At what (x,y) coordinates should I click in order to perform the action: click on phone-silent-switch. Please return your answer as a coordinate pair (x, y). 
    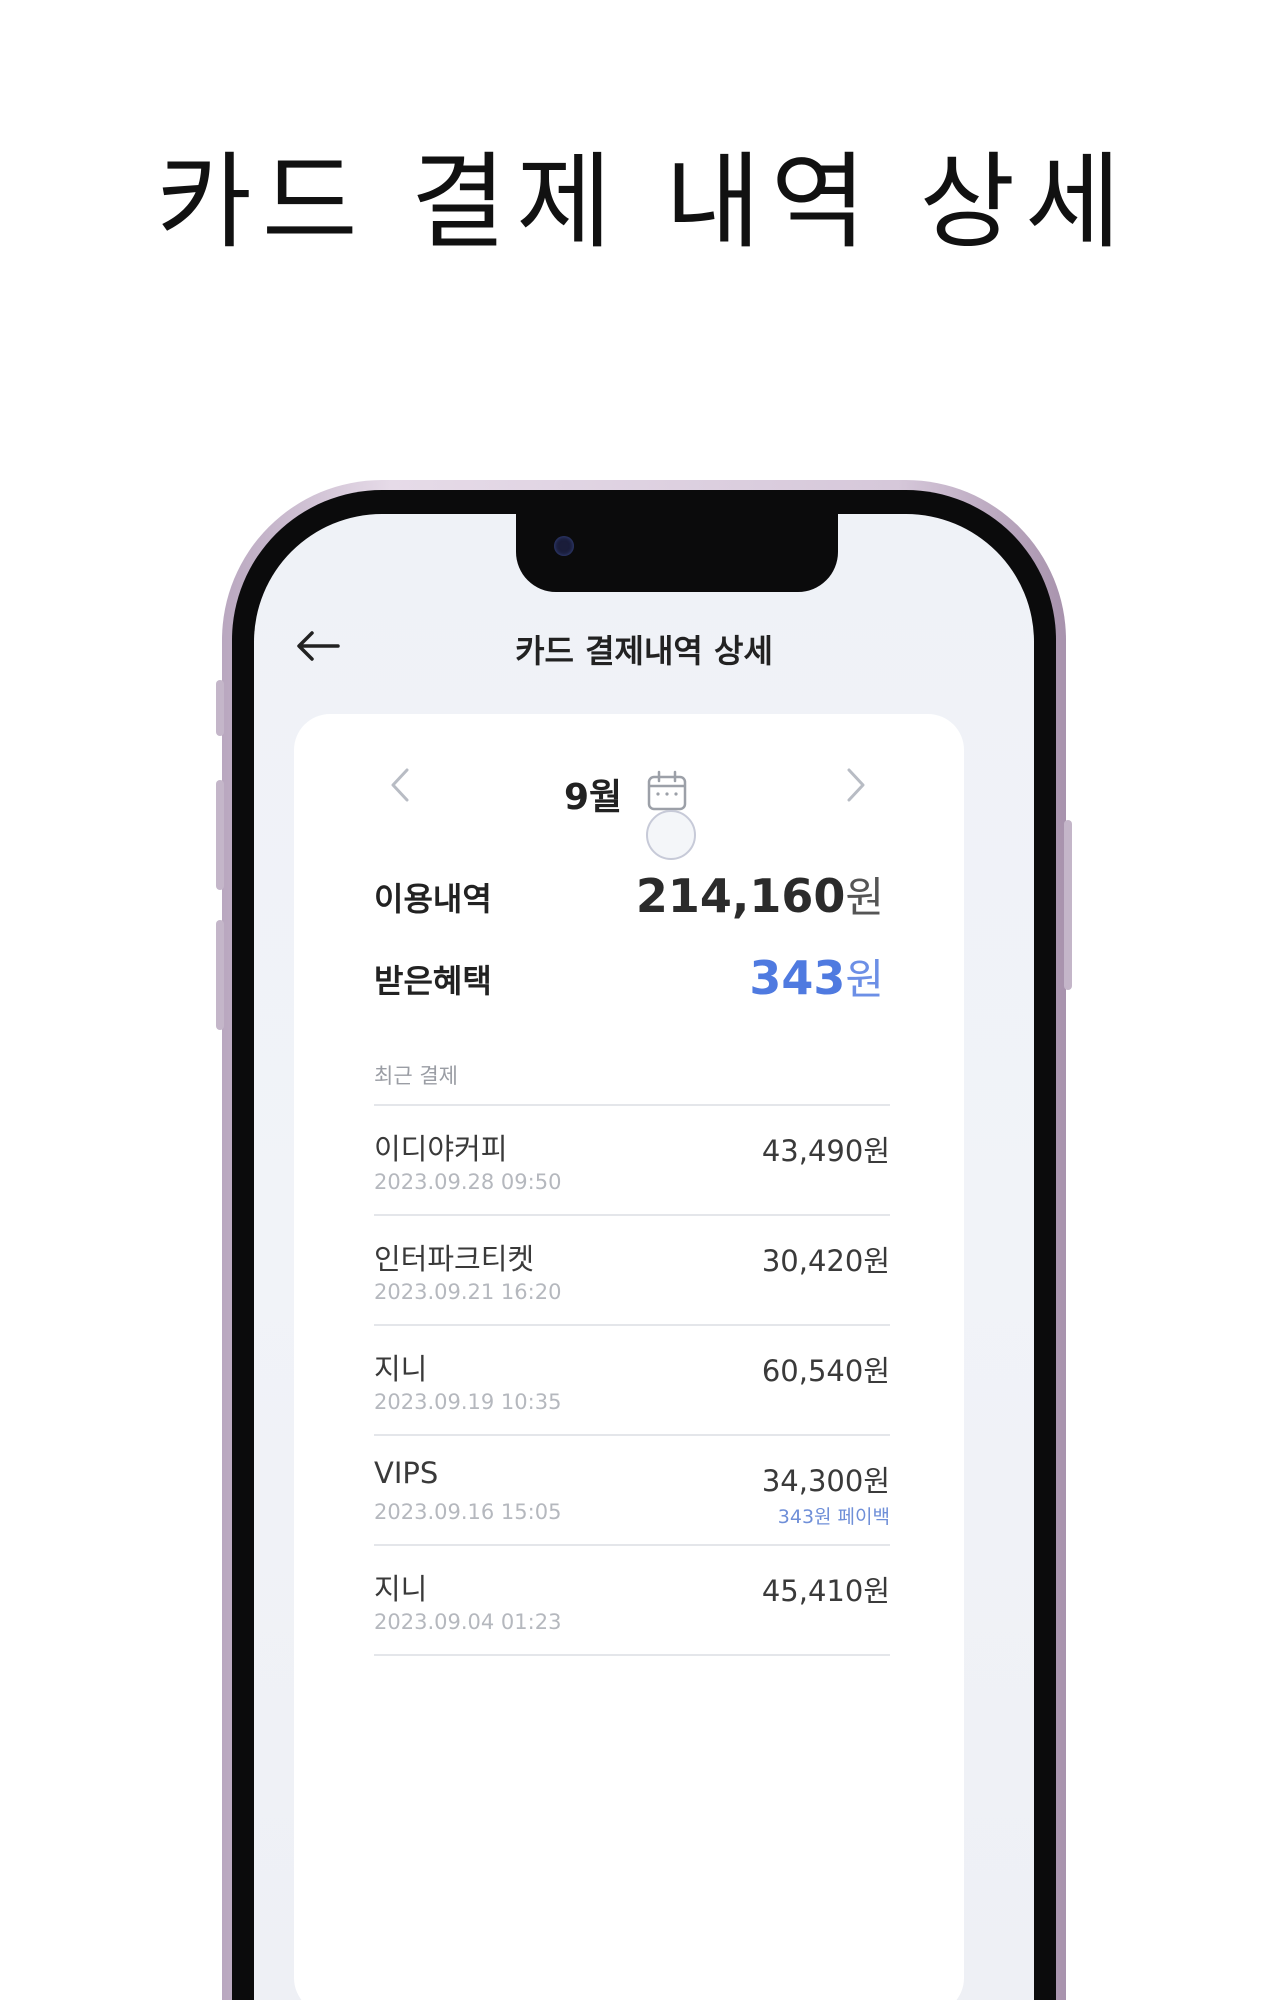
    Looking at the image, I should click on (220, 708).